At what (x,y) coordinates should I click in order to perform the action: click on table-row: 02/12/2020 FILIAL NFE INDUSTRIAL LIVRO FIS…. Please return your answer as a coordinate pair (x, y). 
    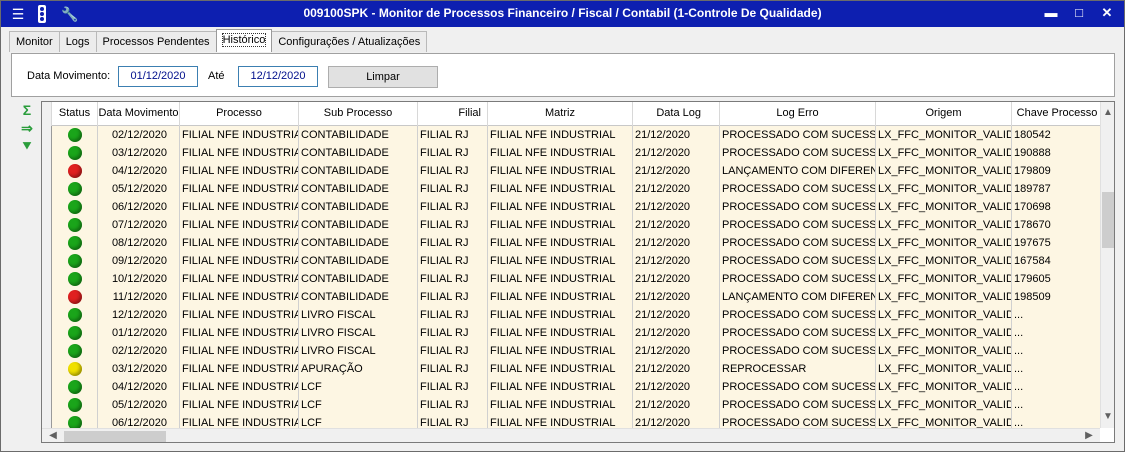
    Looking at the image, I should click on (571, 351).